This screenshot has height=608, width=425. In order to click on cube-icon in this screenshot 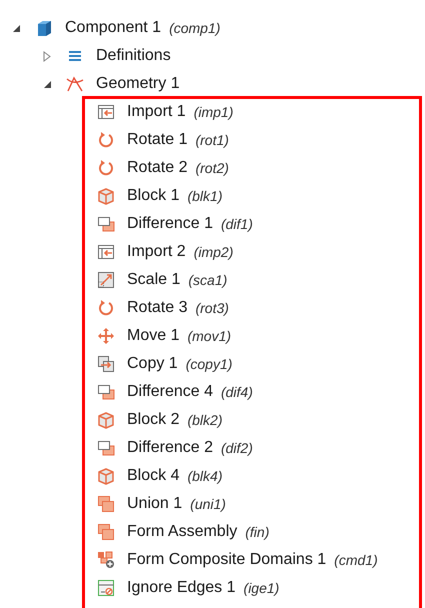, I will do `click(44, 28)`.